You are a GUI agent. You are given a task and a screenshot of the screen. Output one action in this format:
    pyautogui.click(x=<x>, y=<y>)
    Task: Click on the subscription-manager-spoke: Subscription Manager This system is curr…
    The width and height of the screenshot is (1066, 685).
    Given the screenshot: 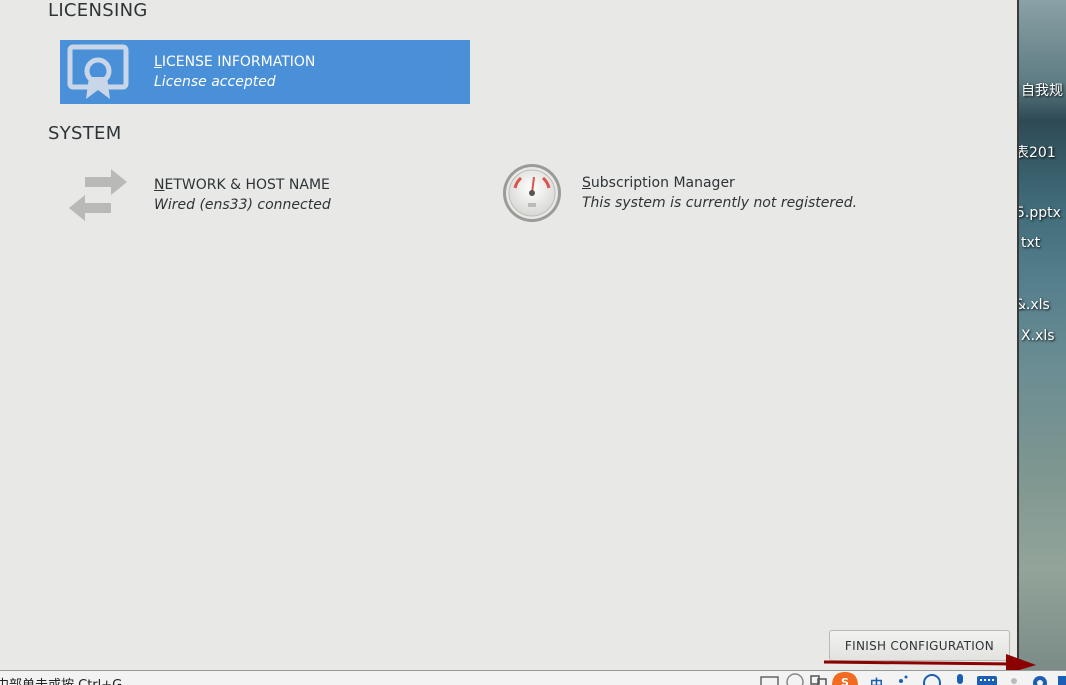 What is the action you would take?
    pyautogui.click(x=724, y=193)
    